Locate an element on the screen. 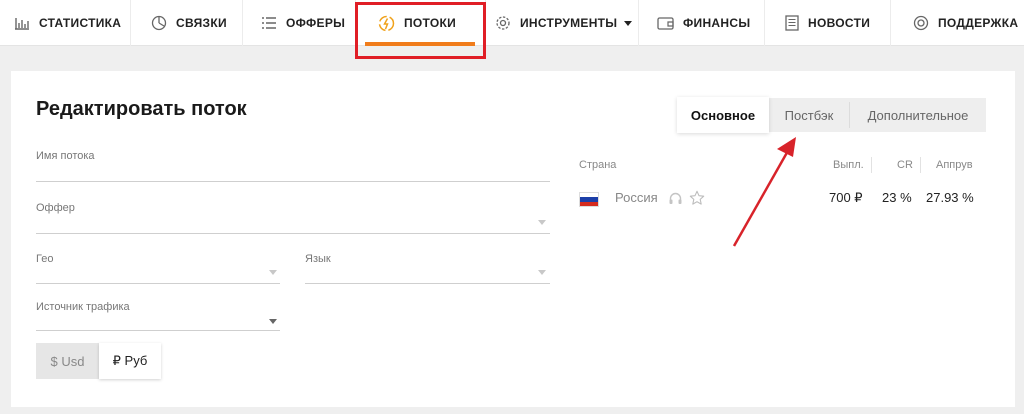  nav-label-news: НОВОСТИ is located at coordinates (839, 23).